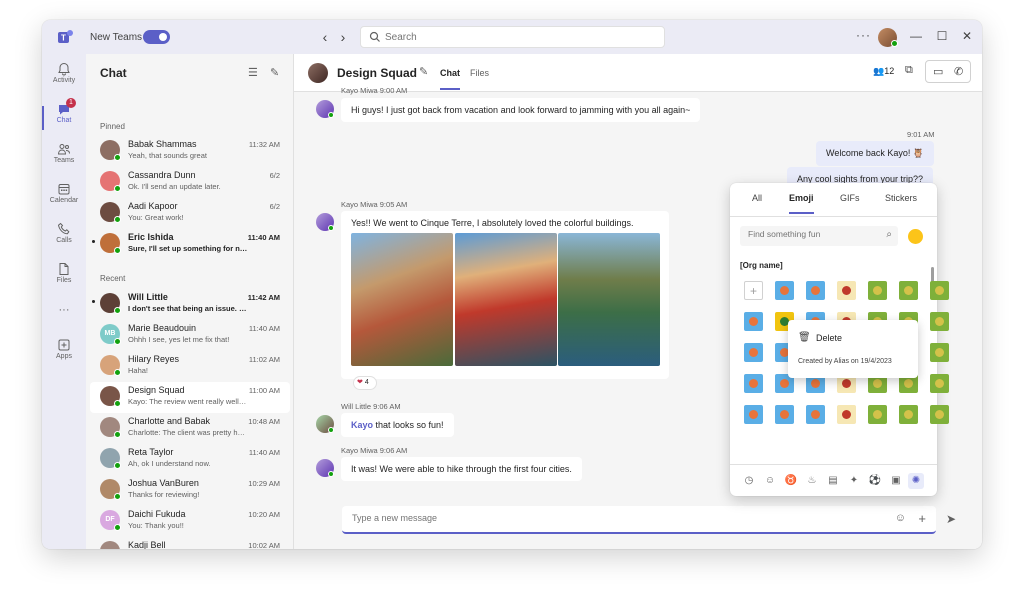  What do you see at coordinates (117, 341) in the screenshot?
I see `presence-available-icon` at bounding box center [117, 341].